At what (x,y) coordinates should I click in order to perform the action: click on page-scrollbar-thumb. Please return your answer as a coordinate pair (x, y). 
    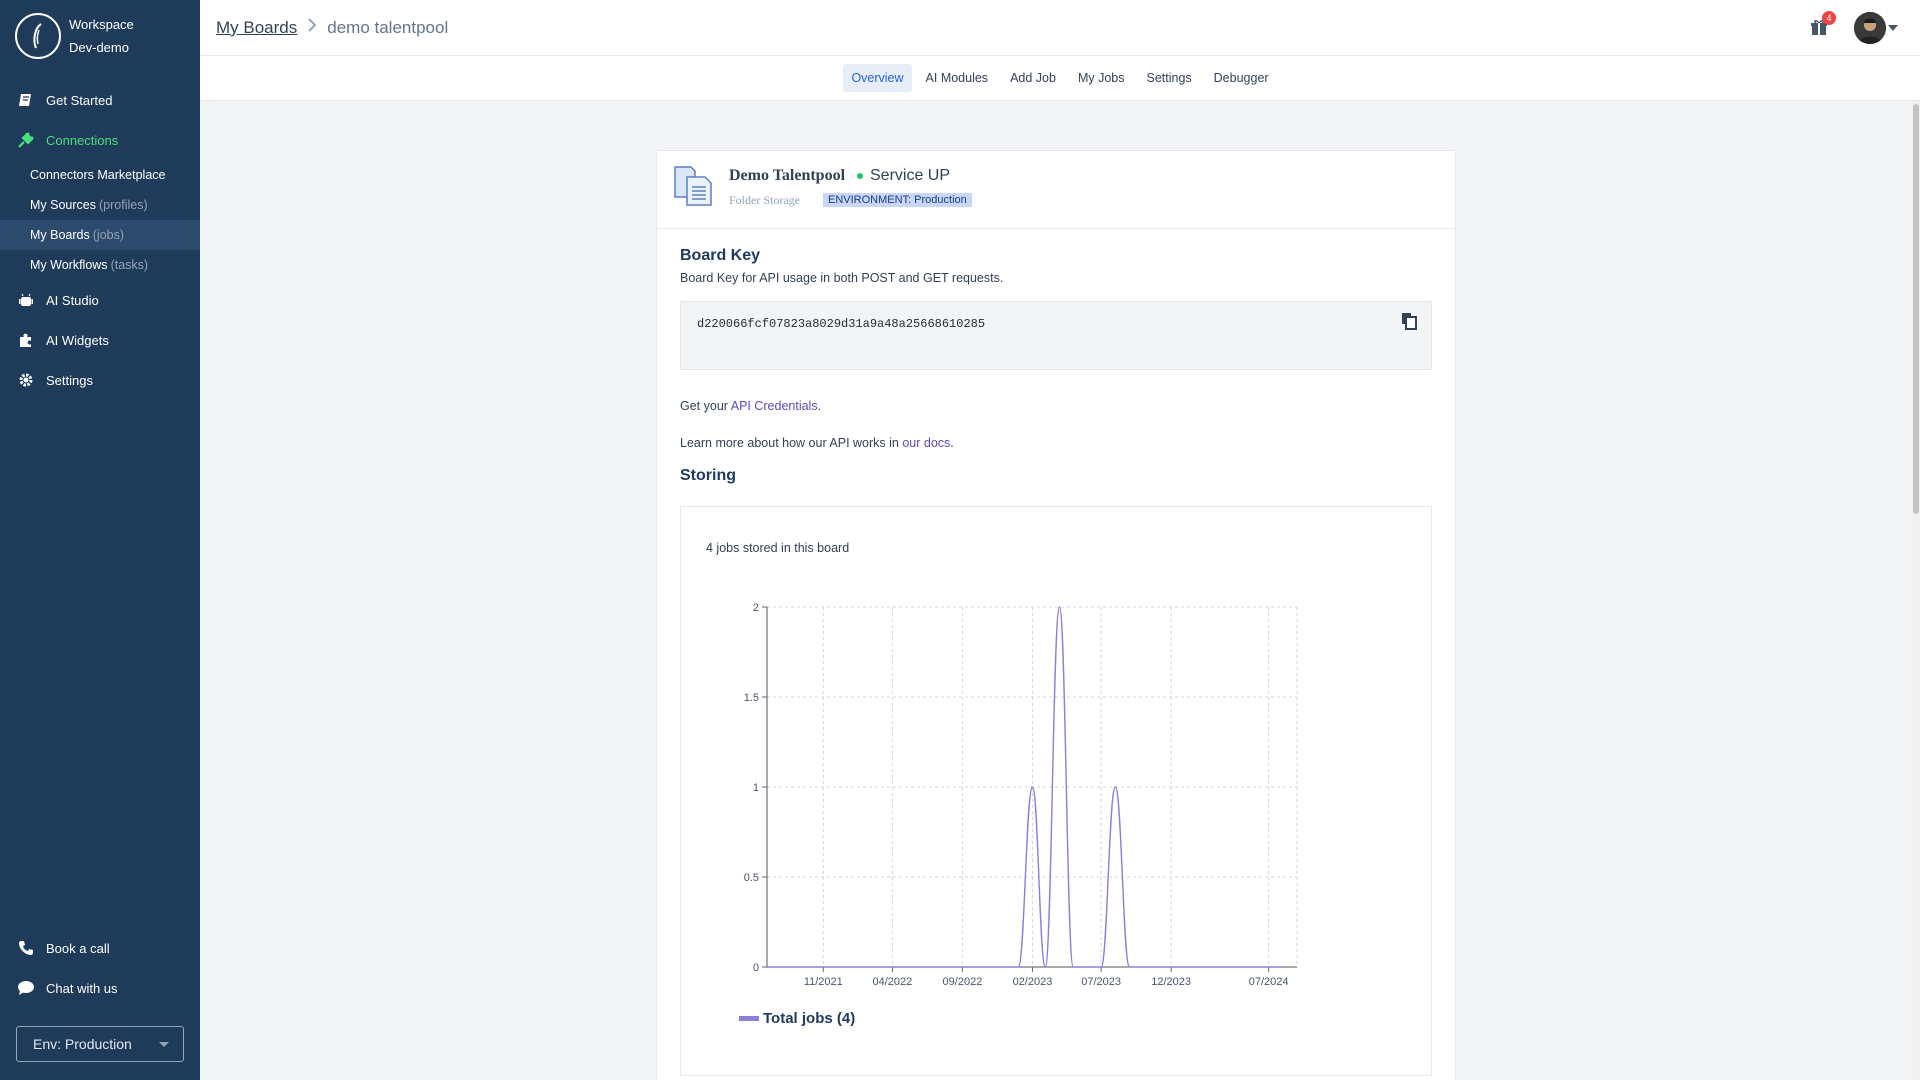
    Looking at the image, I should click on (1916, 309).